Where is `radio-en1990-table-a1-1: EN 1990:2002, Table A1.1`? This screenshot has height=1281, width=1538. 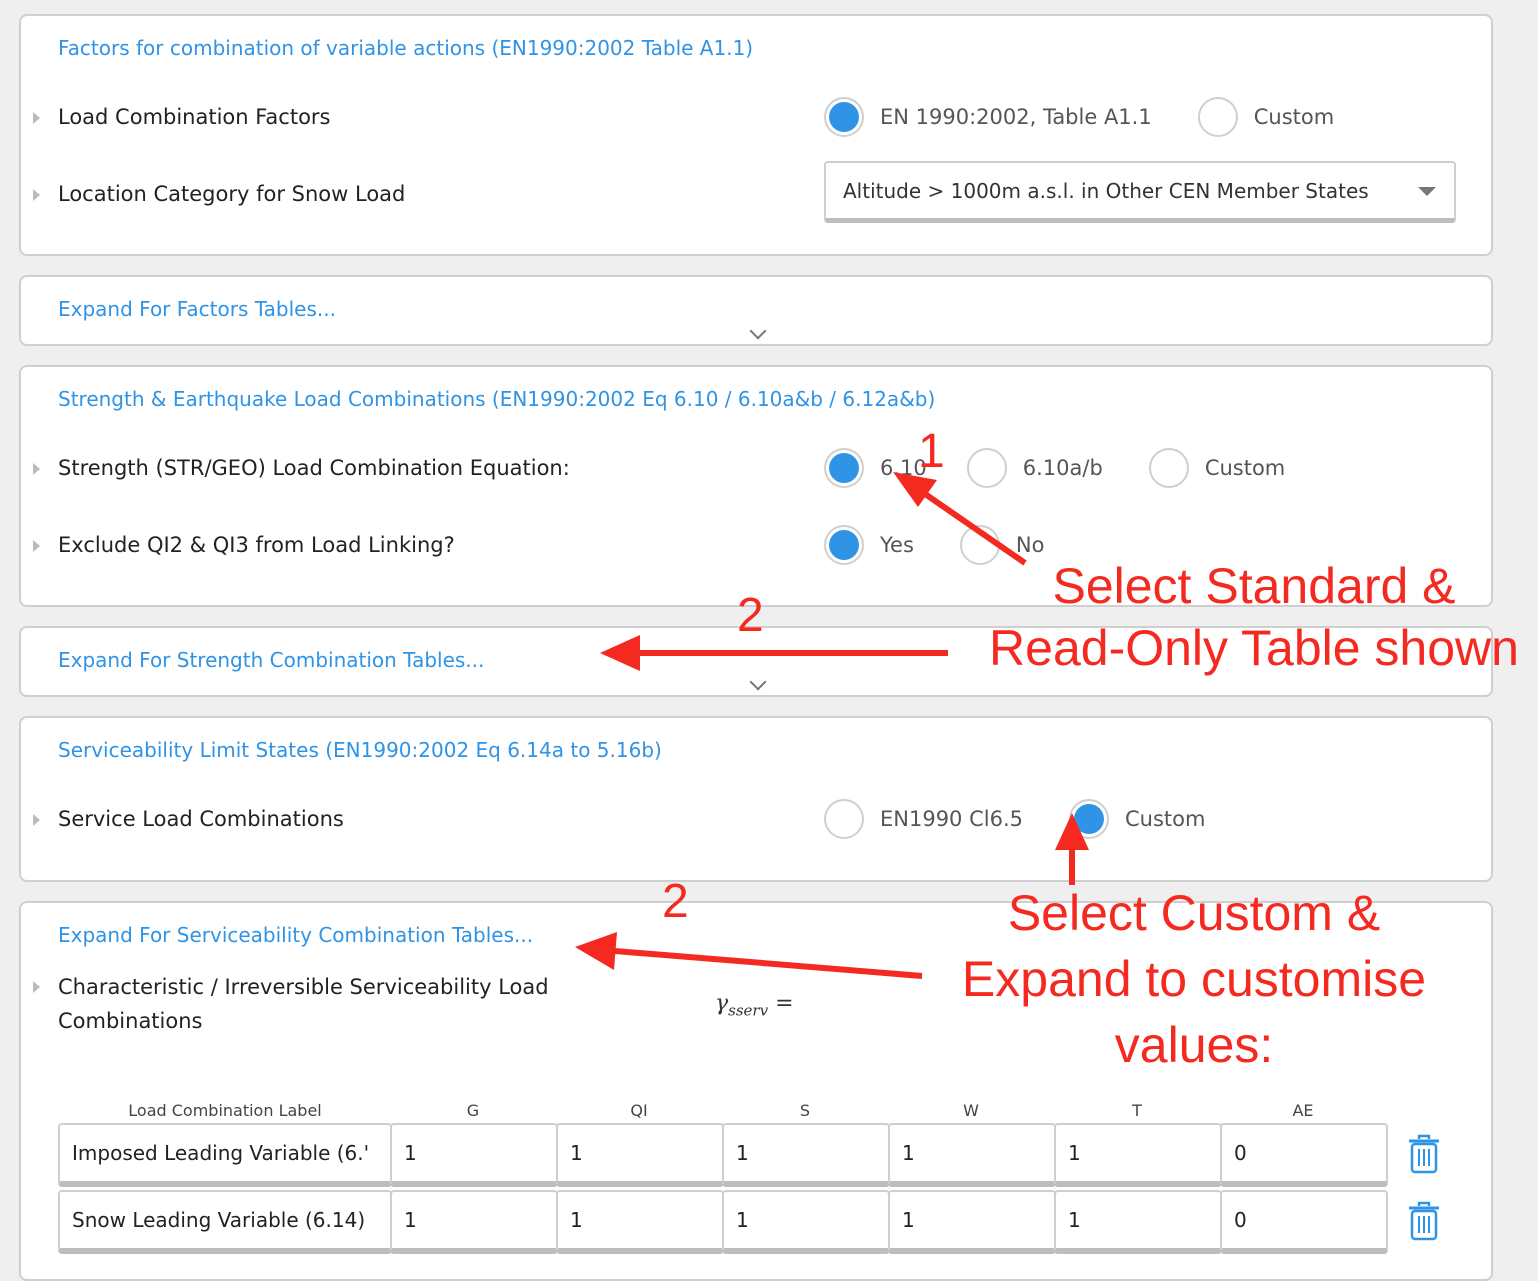 radio-en1990-table-a1-1: EN 1990:2002, Table A1.1 is located at coordinates (988, 117).